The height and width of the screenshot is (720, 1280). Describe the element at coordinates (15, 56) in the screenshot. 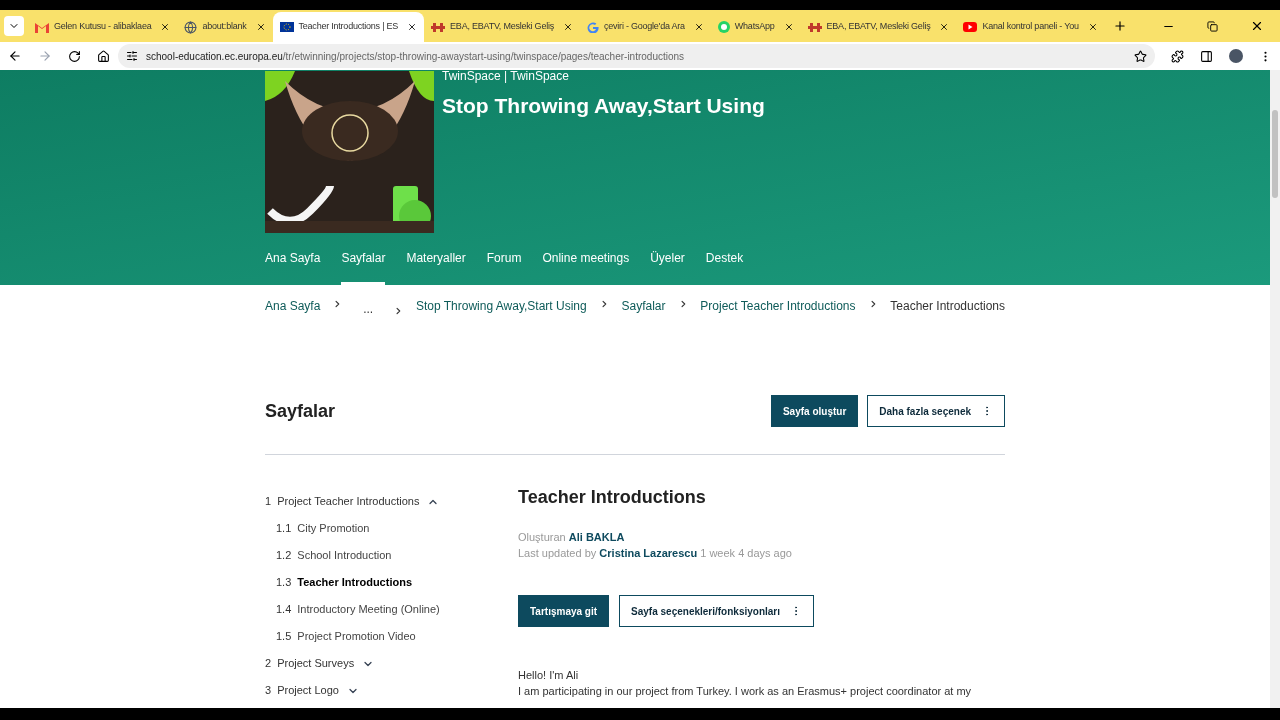

I see `back-icon` at that location.